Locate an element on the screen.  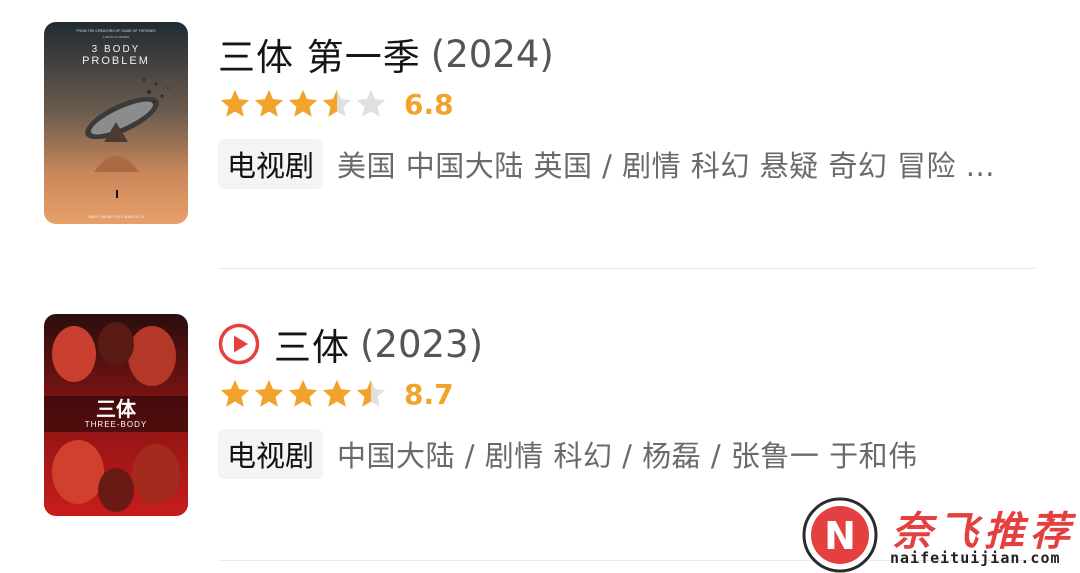
title-row: 三体 第一季 (2024) is located at coordinates (386, 54).